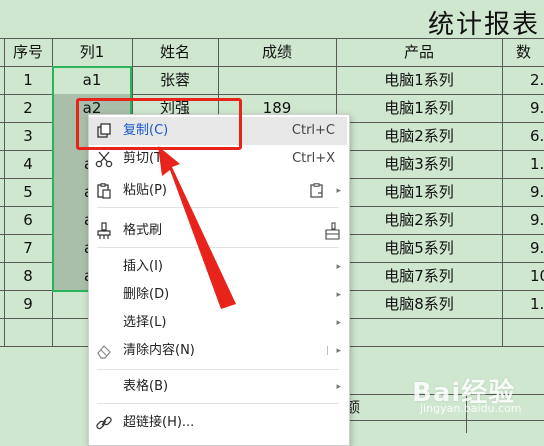  What do you see at coordinates (471, 408) in the screenshot?
I see `watermark-url: jingyan.baidu.com` at bounding box center [471, 408].